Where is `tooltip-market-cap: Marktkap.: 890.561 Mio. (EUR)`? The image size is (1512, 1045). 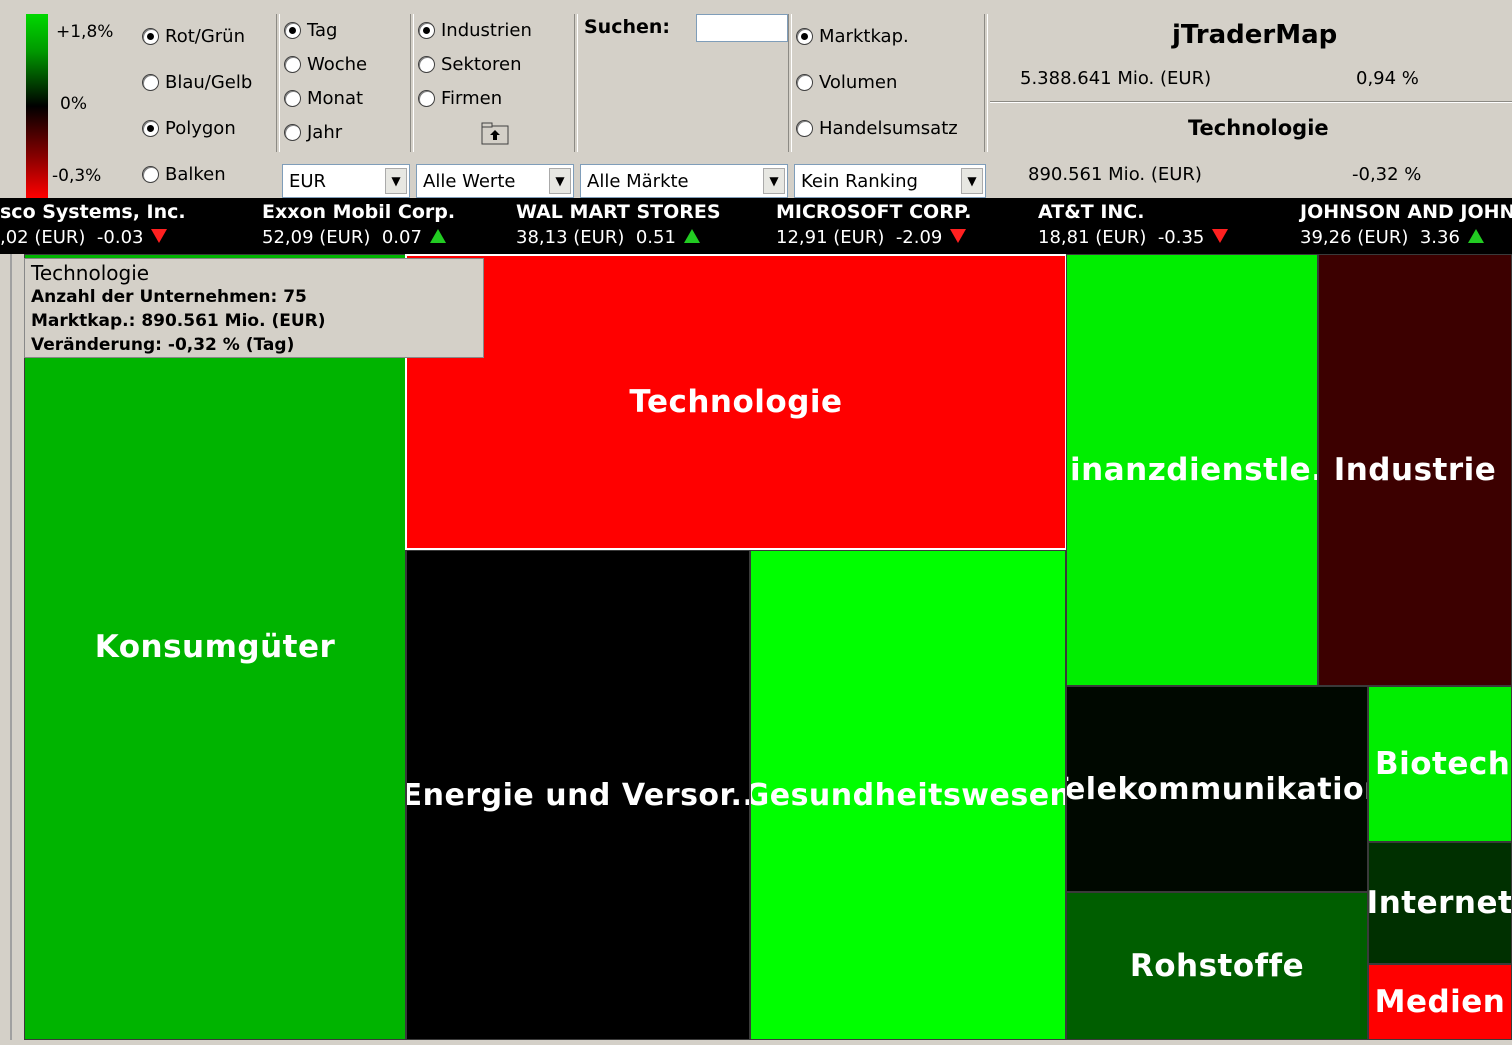 tooltip-market-cap: Marktkap.: 890.561 Mio. (EUR) is located at coordinates (178, 321).